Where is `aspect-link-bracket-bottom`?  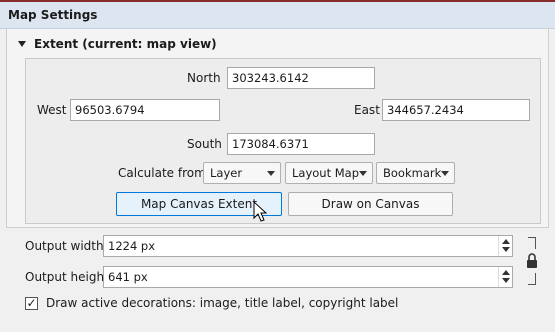
aspect-link-bracket-bottom is located at coordinates (532, 279).